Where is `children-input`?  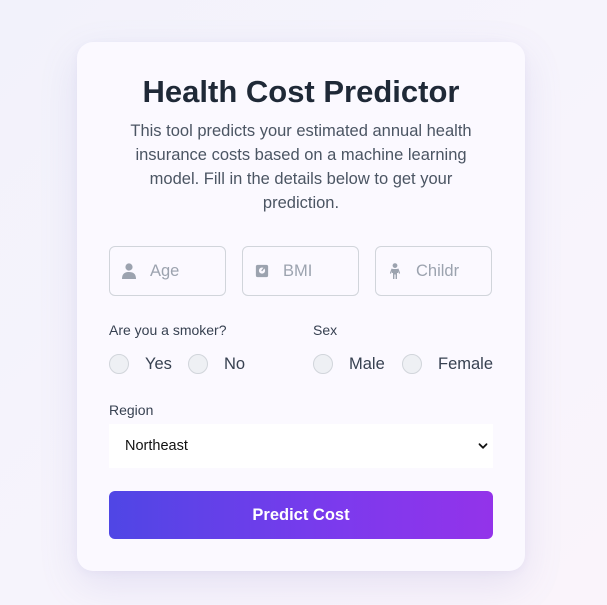 children-input is located at coordinates (451, 271).